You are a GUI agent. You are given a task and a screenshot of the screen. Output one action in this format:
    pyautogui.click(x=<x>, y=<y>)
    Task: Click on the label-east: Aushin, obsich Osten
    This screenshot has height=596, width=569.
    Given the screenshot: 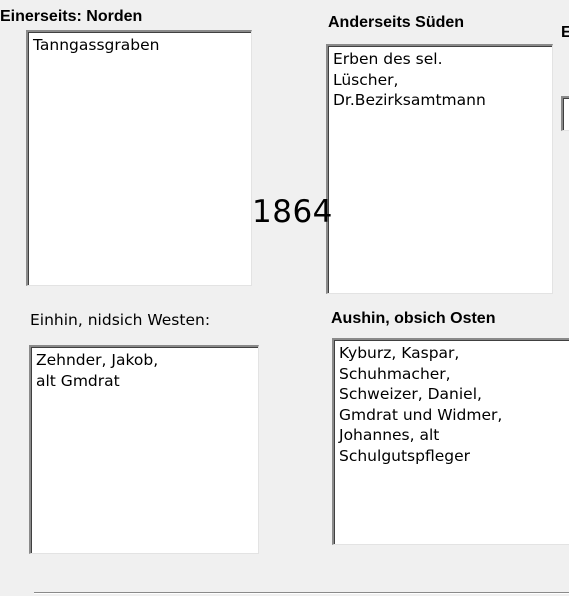 What is the action you would take?
    pyautogui.click(x=413, y=318)
    